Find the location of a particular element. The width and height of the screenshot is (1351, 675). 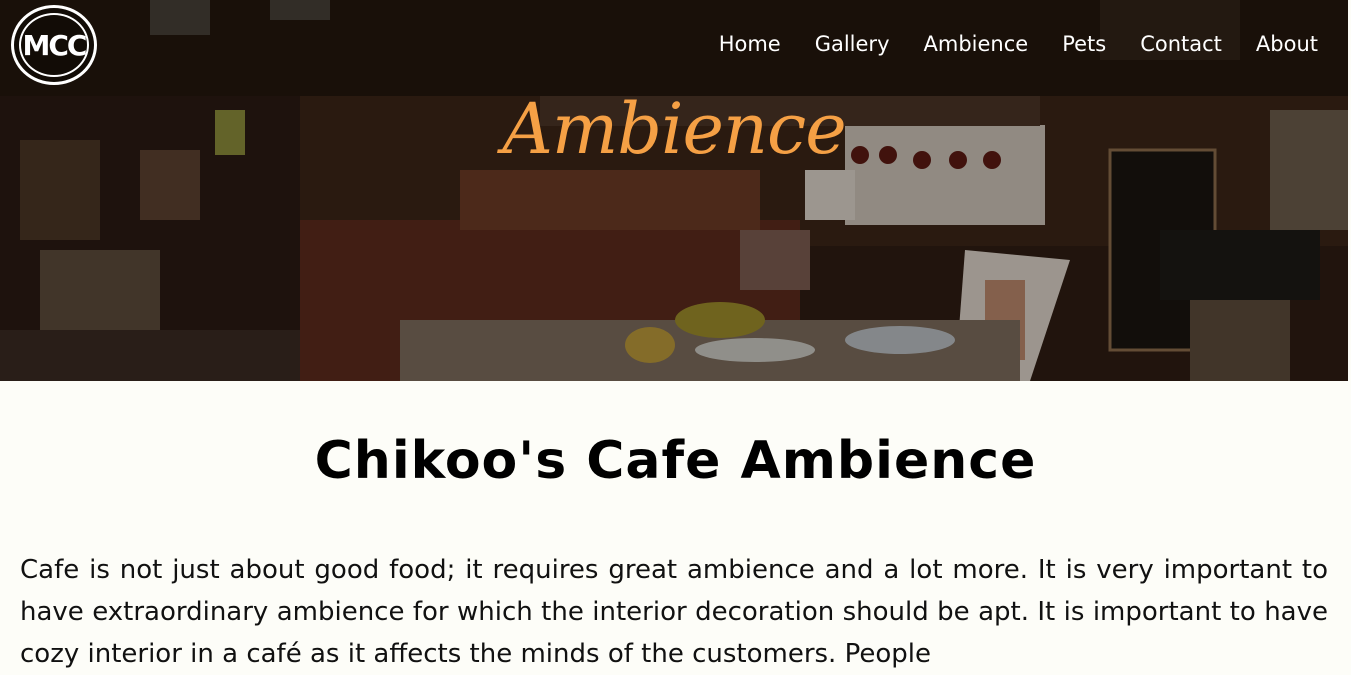

main-nav: Home Gallery Ambience Pets Contact About is located at coordinates (1001, 44).